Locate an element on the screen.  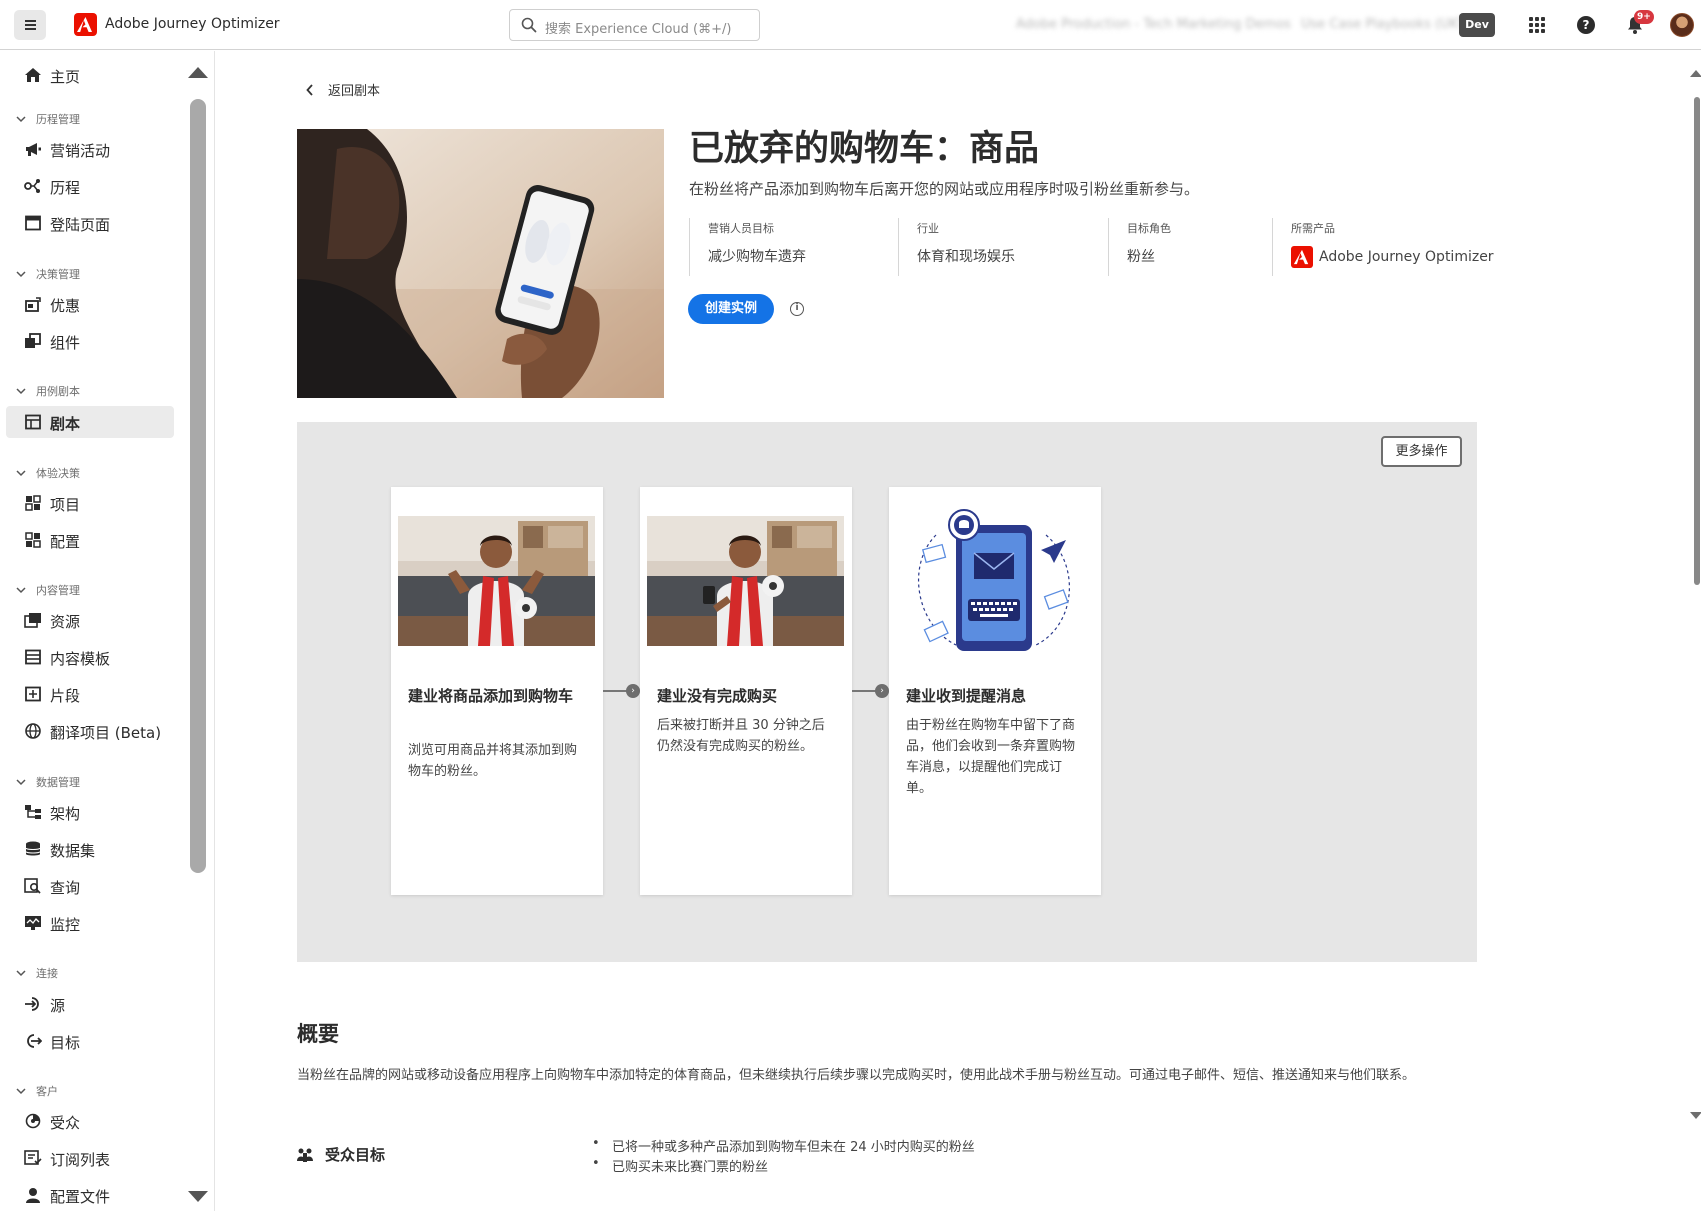
sidebar-scrollbar is located at coordinates (198, 486).